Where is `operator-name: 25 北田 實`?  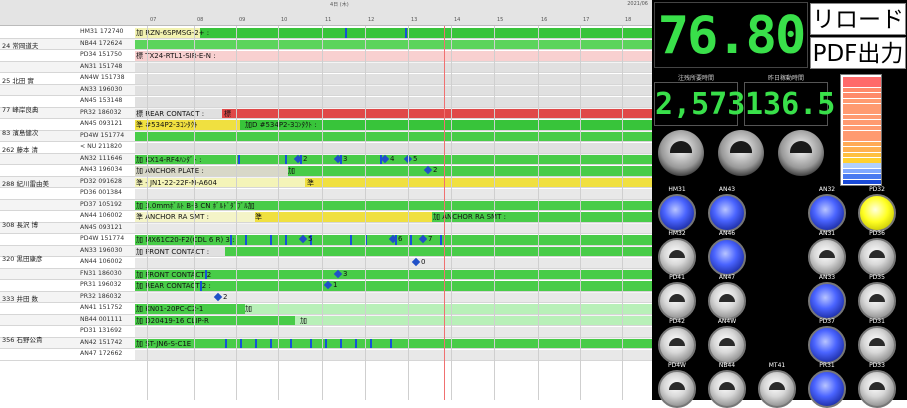
operator-name: 25 北田 實 is located at coordinates (18, 80).